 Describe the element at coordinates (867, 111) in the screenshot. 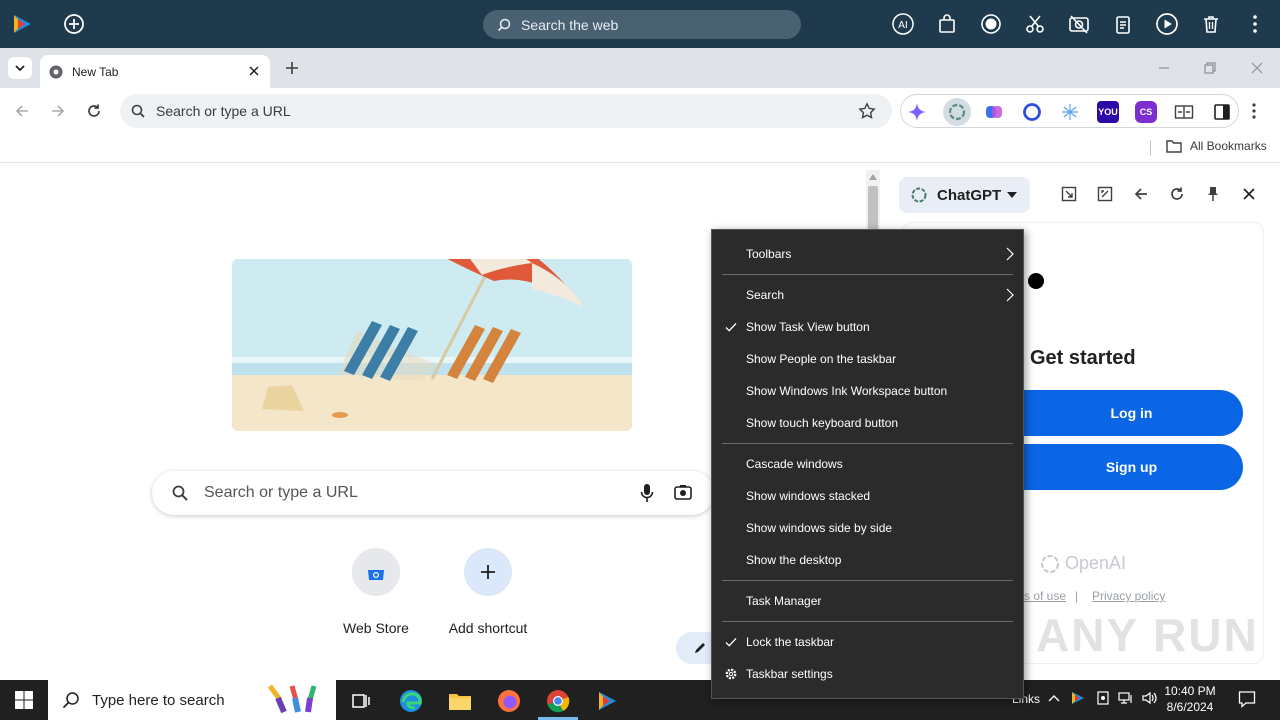

I see `bookmark-star-icon` at that location.